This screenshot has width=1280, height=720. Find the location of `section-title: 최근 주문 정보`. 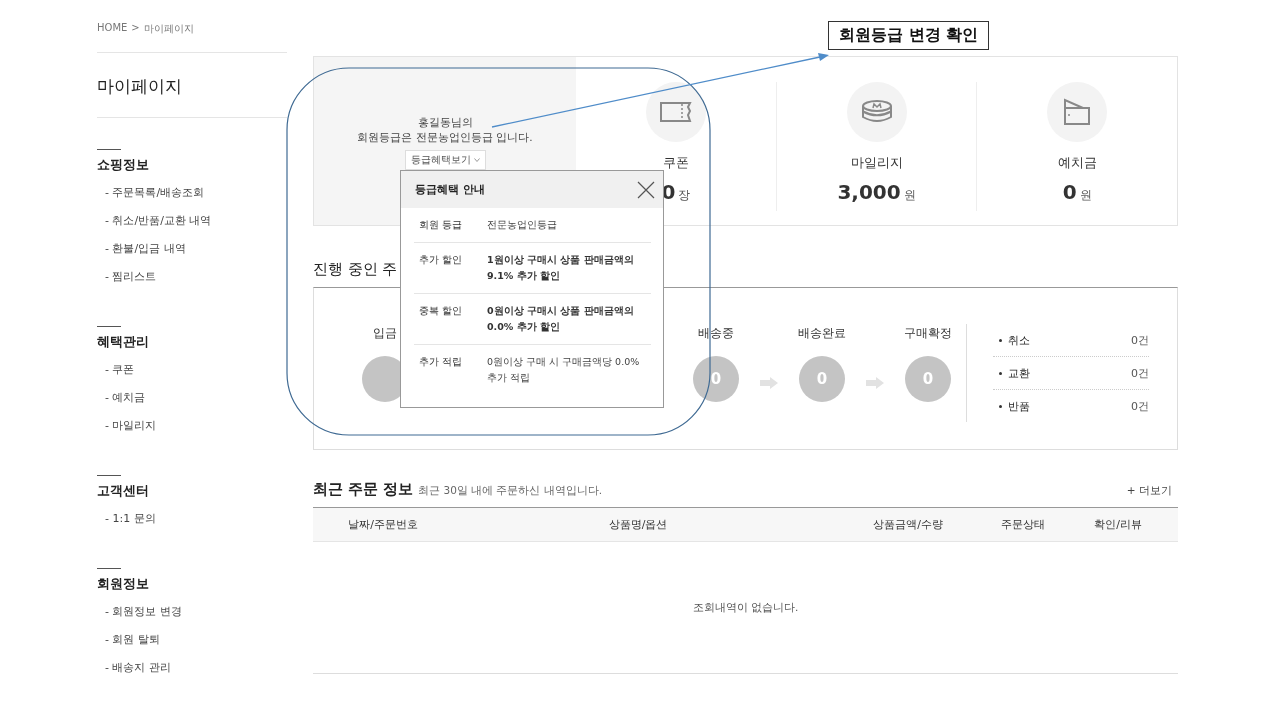

section-title: 최근 주문 정보 is located at coordinates (363, 489).